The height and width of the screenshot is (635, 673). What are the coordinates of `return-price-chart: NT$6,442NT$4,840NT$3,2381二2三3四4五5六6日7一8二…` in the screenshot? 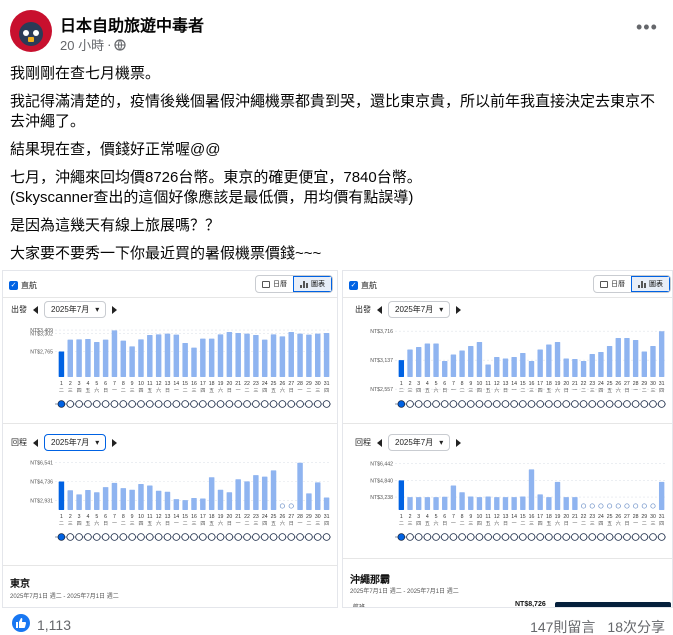 It's located at (508, 503).